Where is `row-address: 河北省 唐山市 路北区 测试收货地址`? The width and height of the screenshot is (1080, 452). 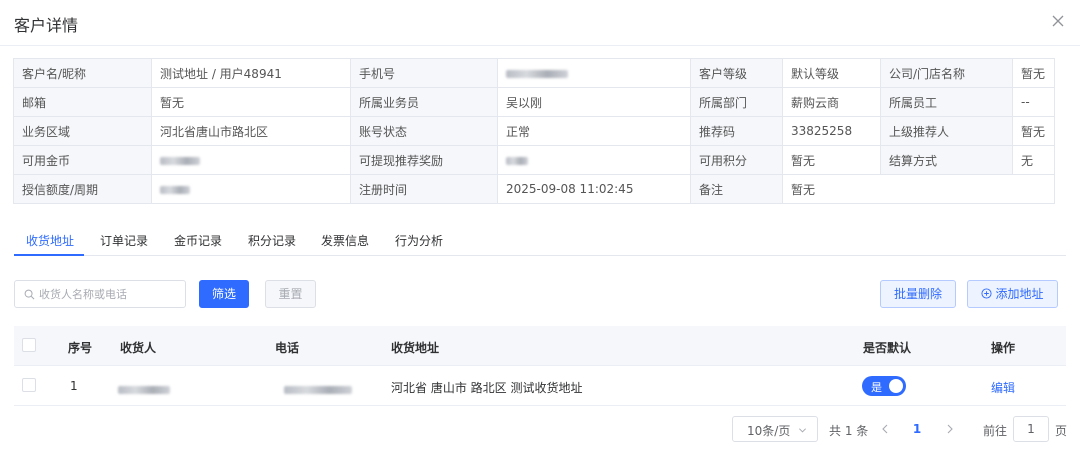
row-address: 河北省 唐山市 路北区 测试收货地址 is located at coordinates (487, 388).